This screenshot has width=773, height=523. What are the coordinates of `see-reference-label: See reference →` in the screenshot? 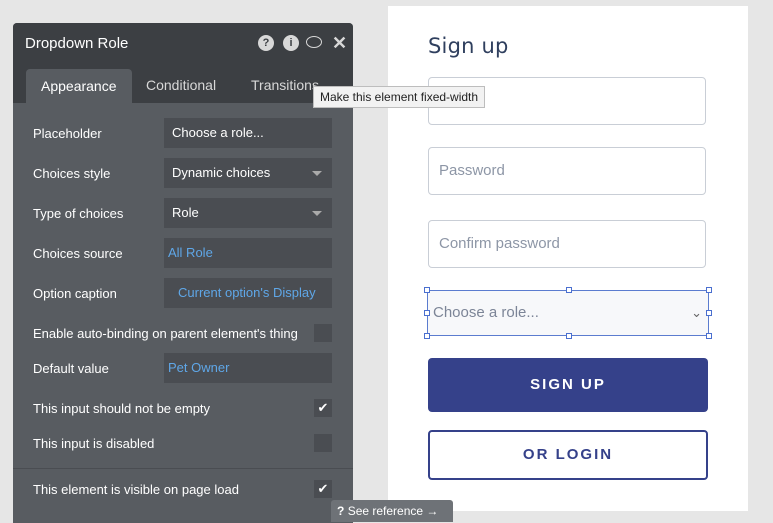 It's located at (393, 511).